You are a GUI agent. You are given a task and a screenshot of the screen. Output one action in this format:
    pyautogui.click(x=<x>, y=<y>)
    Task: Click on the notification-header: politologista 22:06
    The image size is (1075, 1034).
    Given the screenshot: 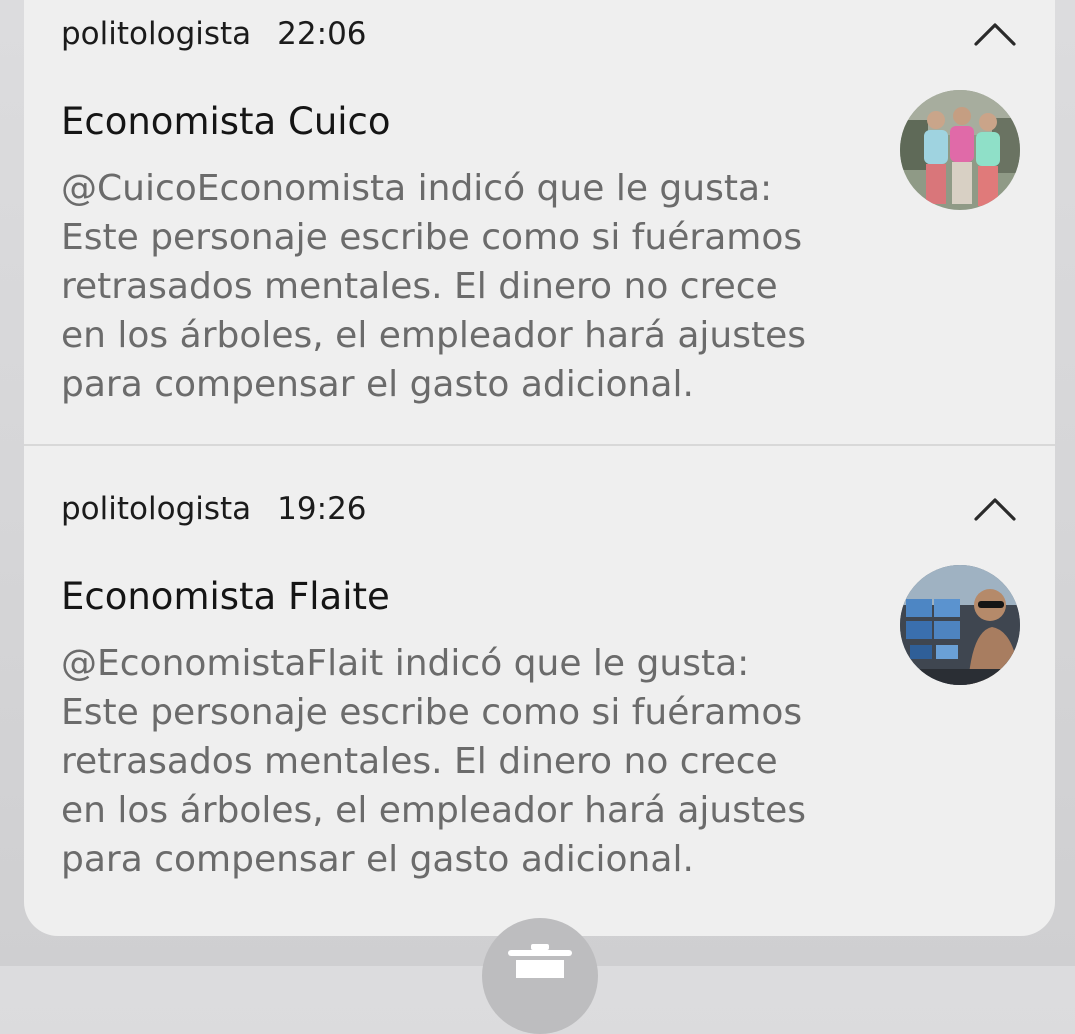 What is the action you would take?
    pyautogui.click(x=214, y=34)
    